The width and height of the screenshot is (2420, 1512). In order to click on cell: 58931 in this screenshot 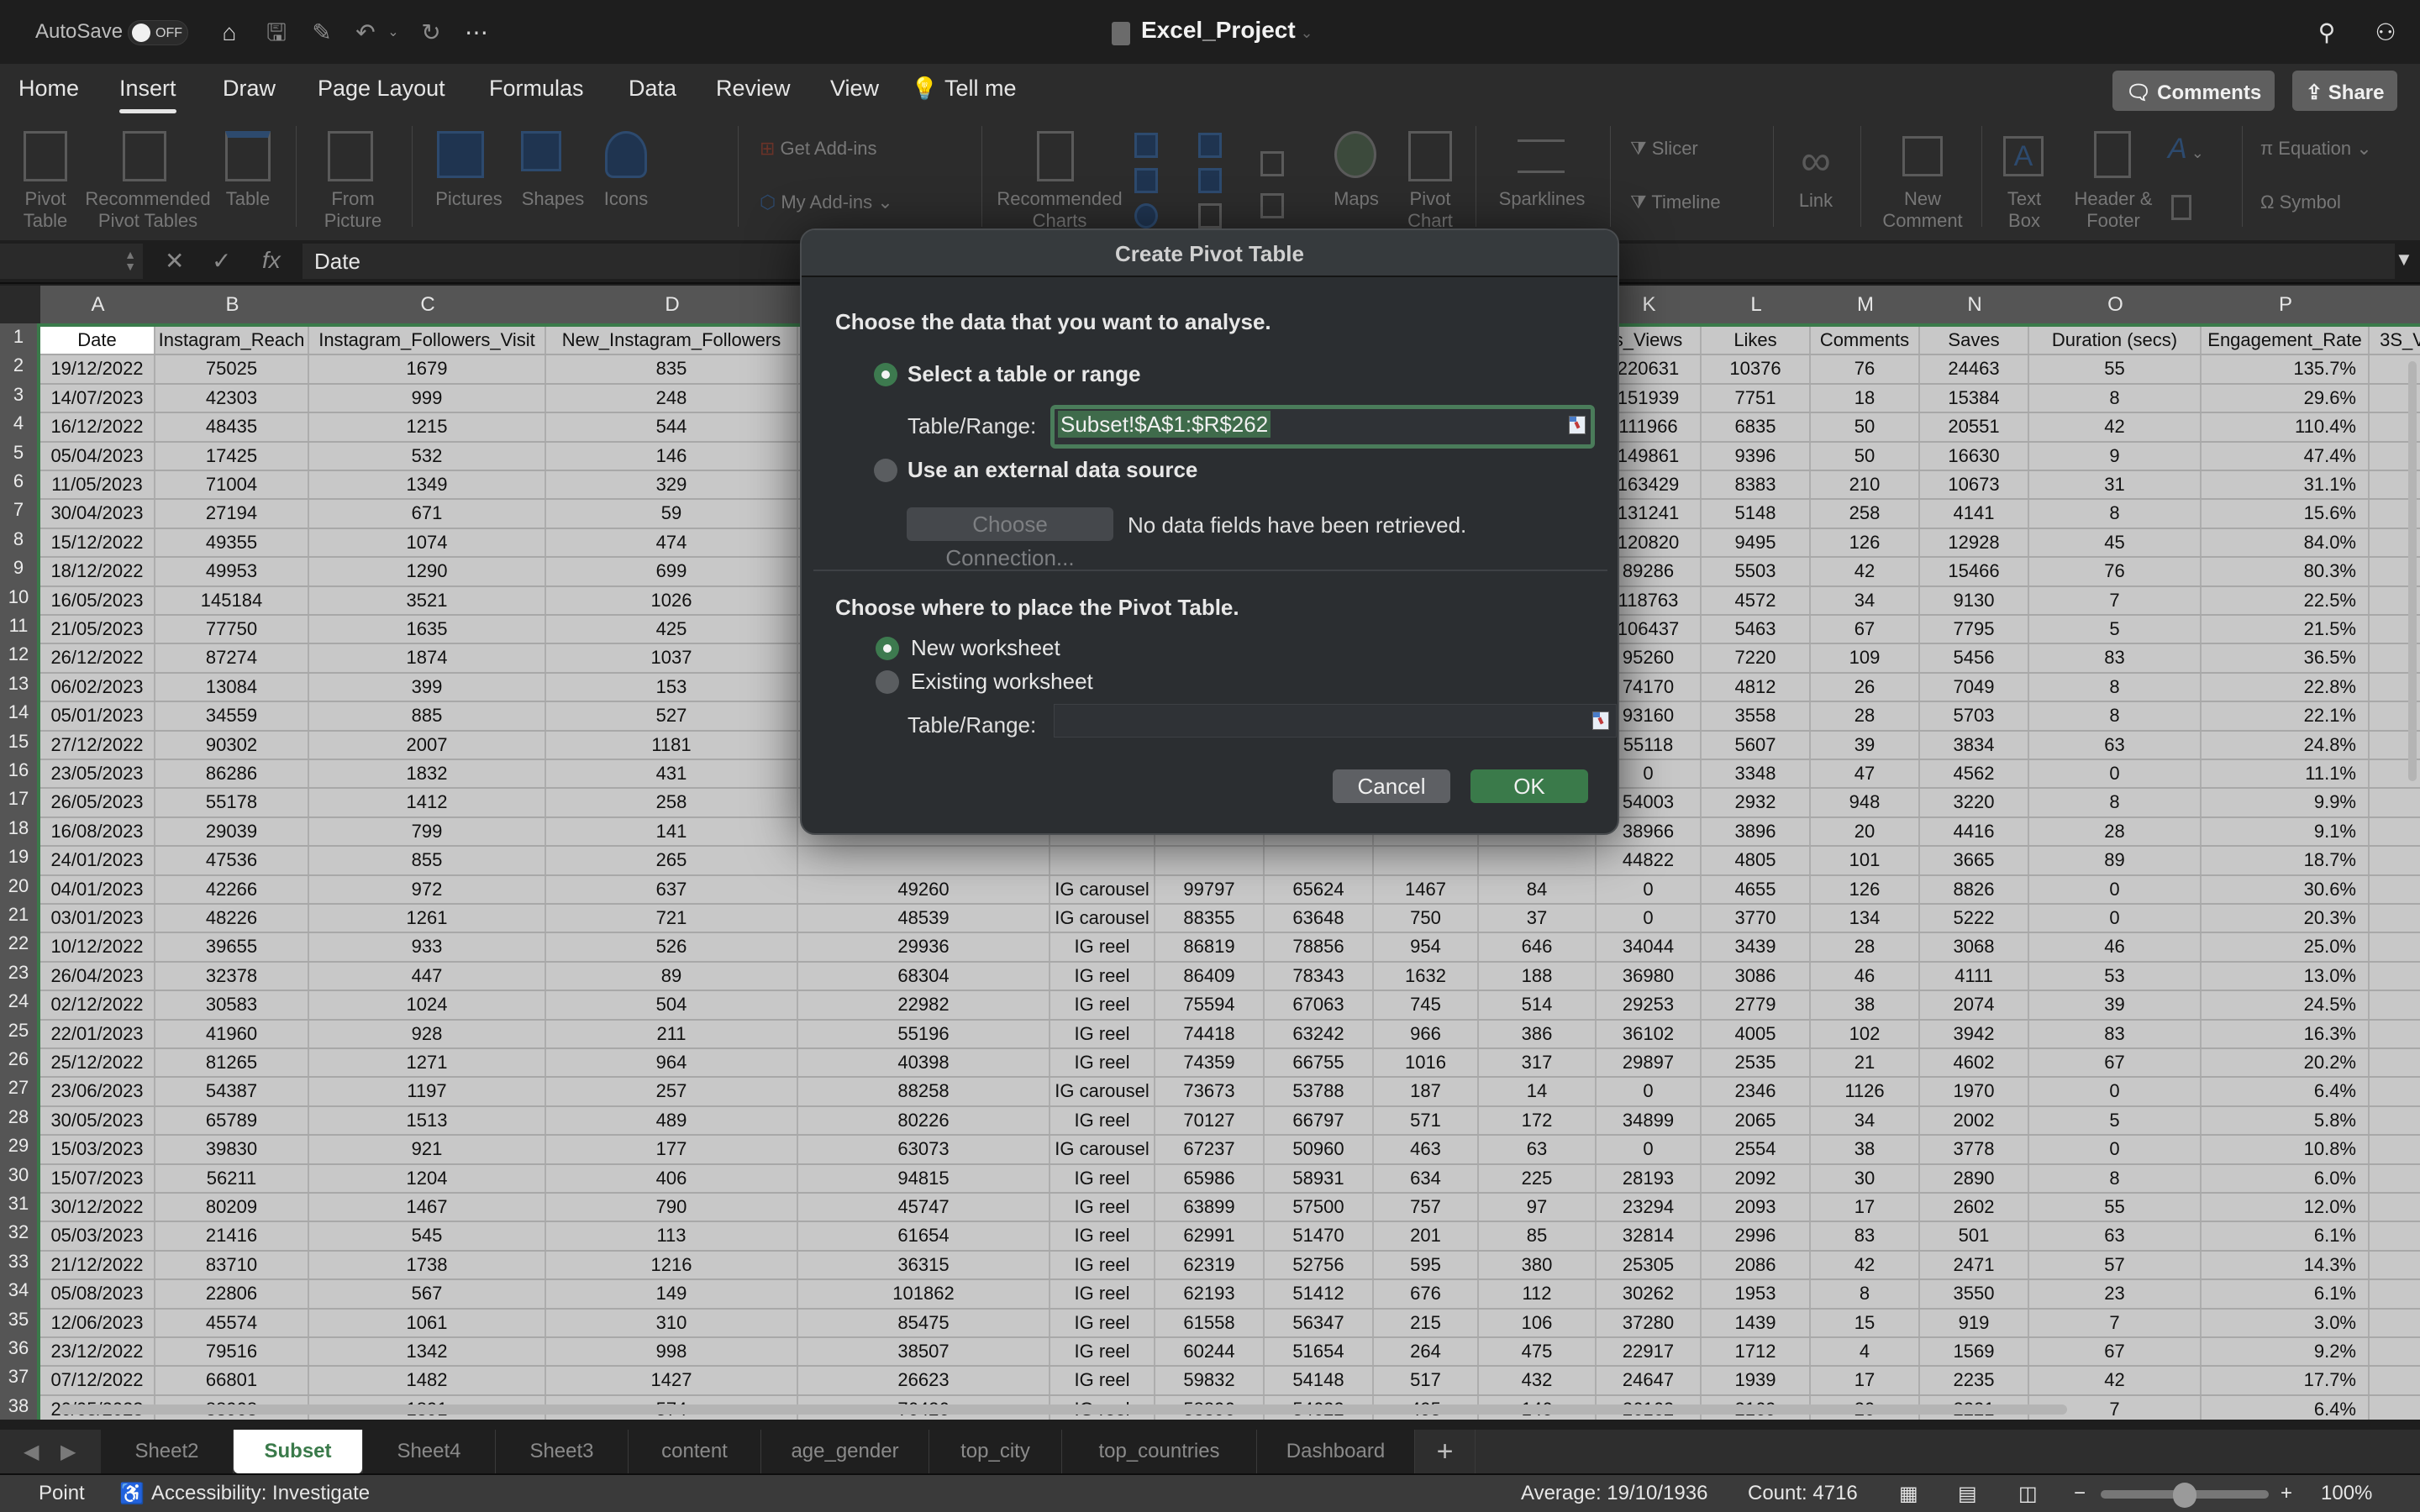, I will do `click(1319, 1178)`.